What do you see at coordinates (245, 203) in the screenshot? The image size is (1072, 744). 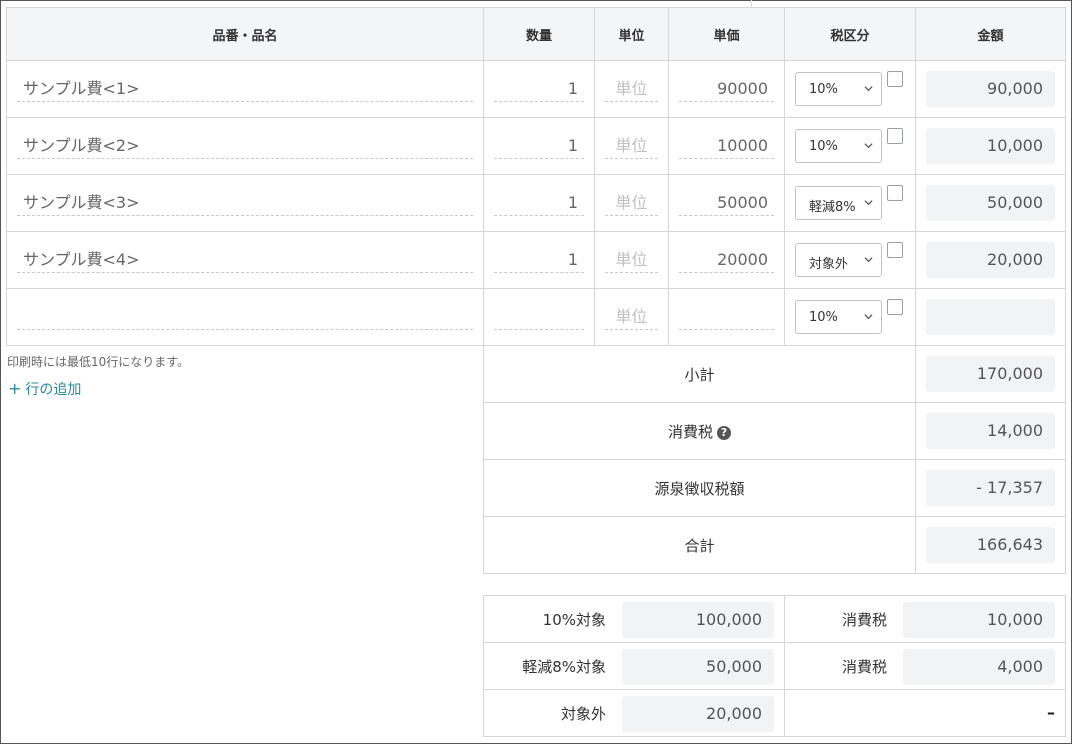 I see `item-name-input: サンプル費<3>` at bounding box center [245, 203].